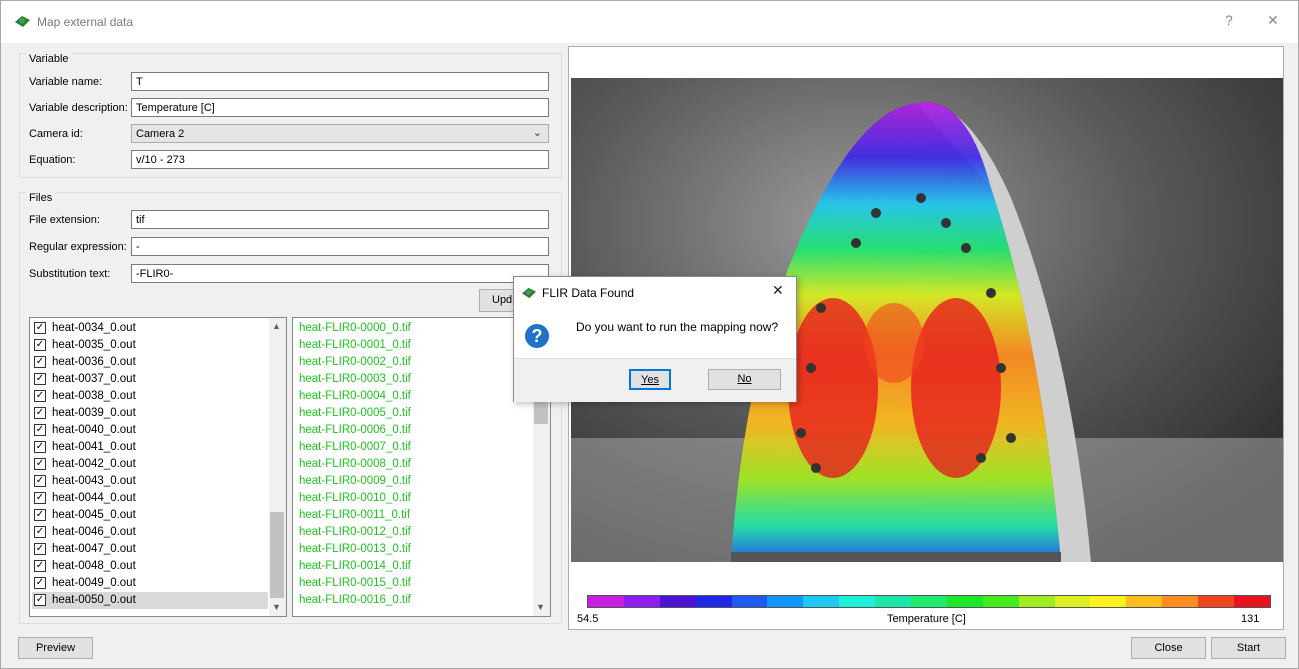  Describe the element at coordinates (650, 379) in the screenshot. I see `yes-button: Yes` at that location.